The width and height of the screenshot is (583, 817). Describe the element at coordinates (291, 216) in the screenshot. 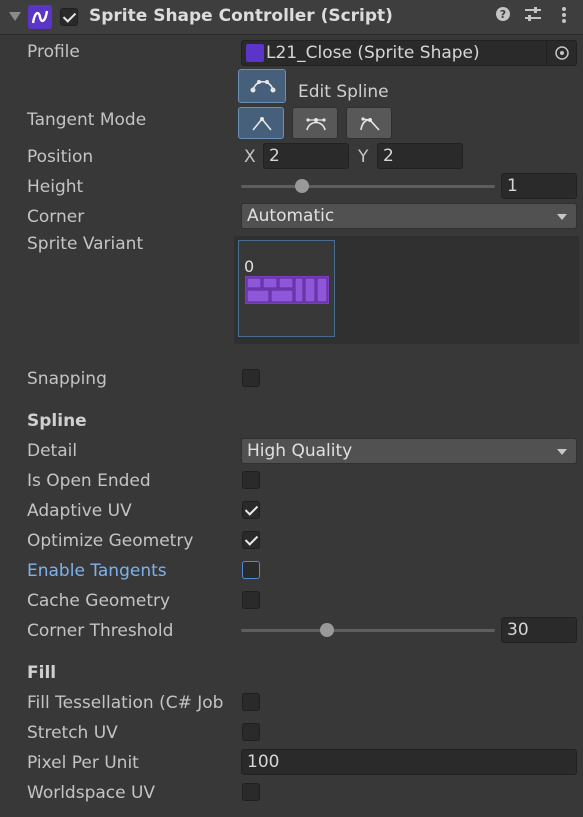

I see `corner-value: Automatic` at that location.